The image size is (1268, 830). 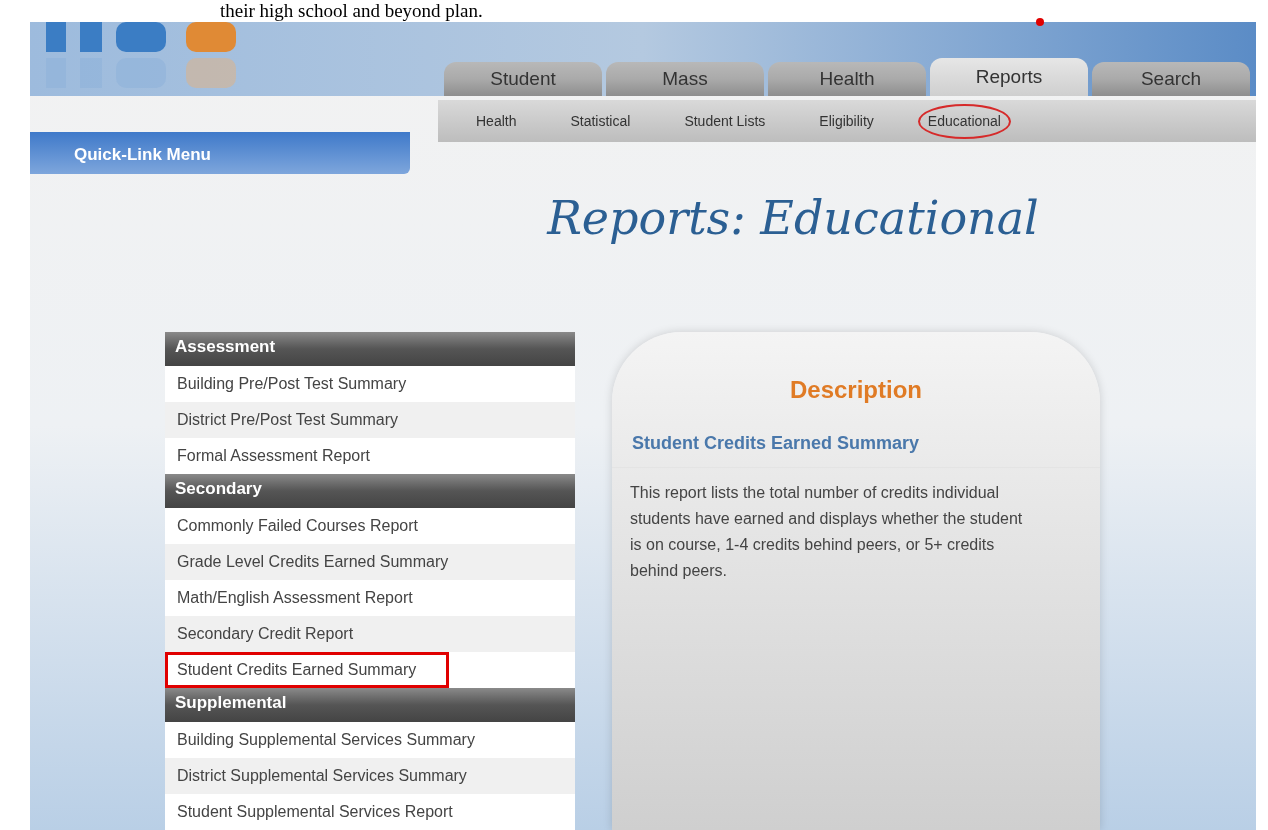 What do you see at coordinates (496, 121) in the screenshot?
I see `subnav-link: Health` at bounding box center [496, 121].